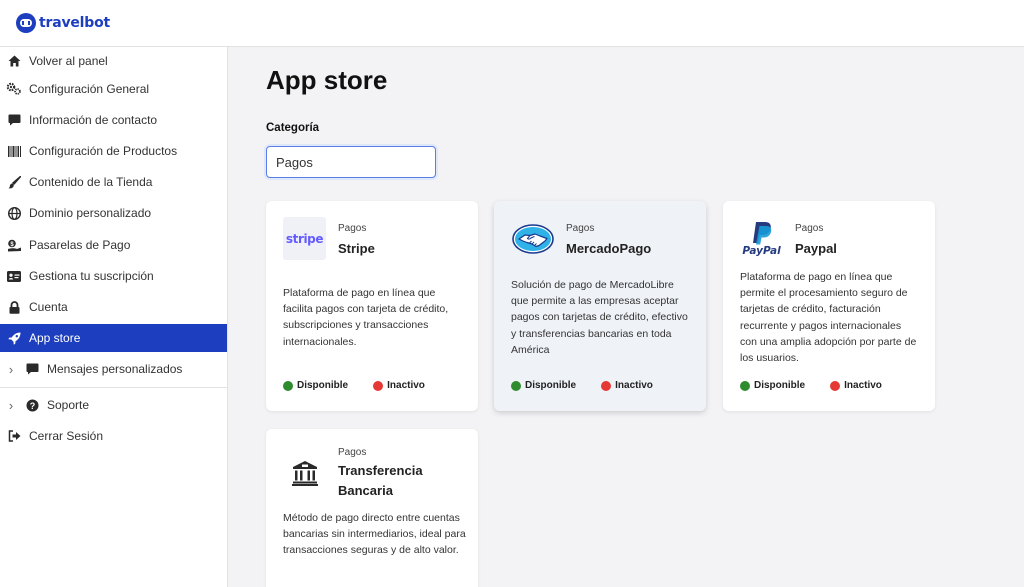  Describe the element at coordinates (761, 238) in the screenshot. I see `paypal-logo: PayPal` at that location.